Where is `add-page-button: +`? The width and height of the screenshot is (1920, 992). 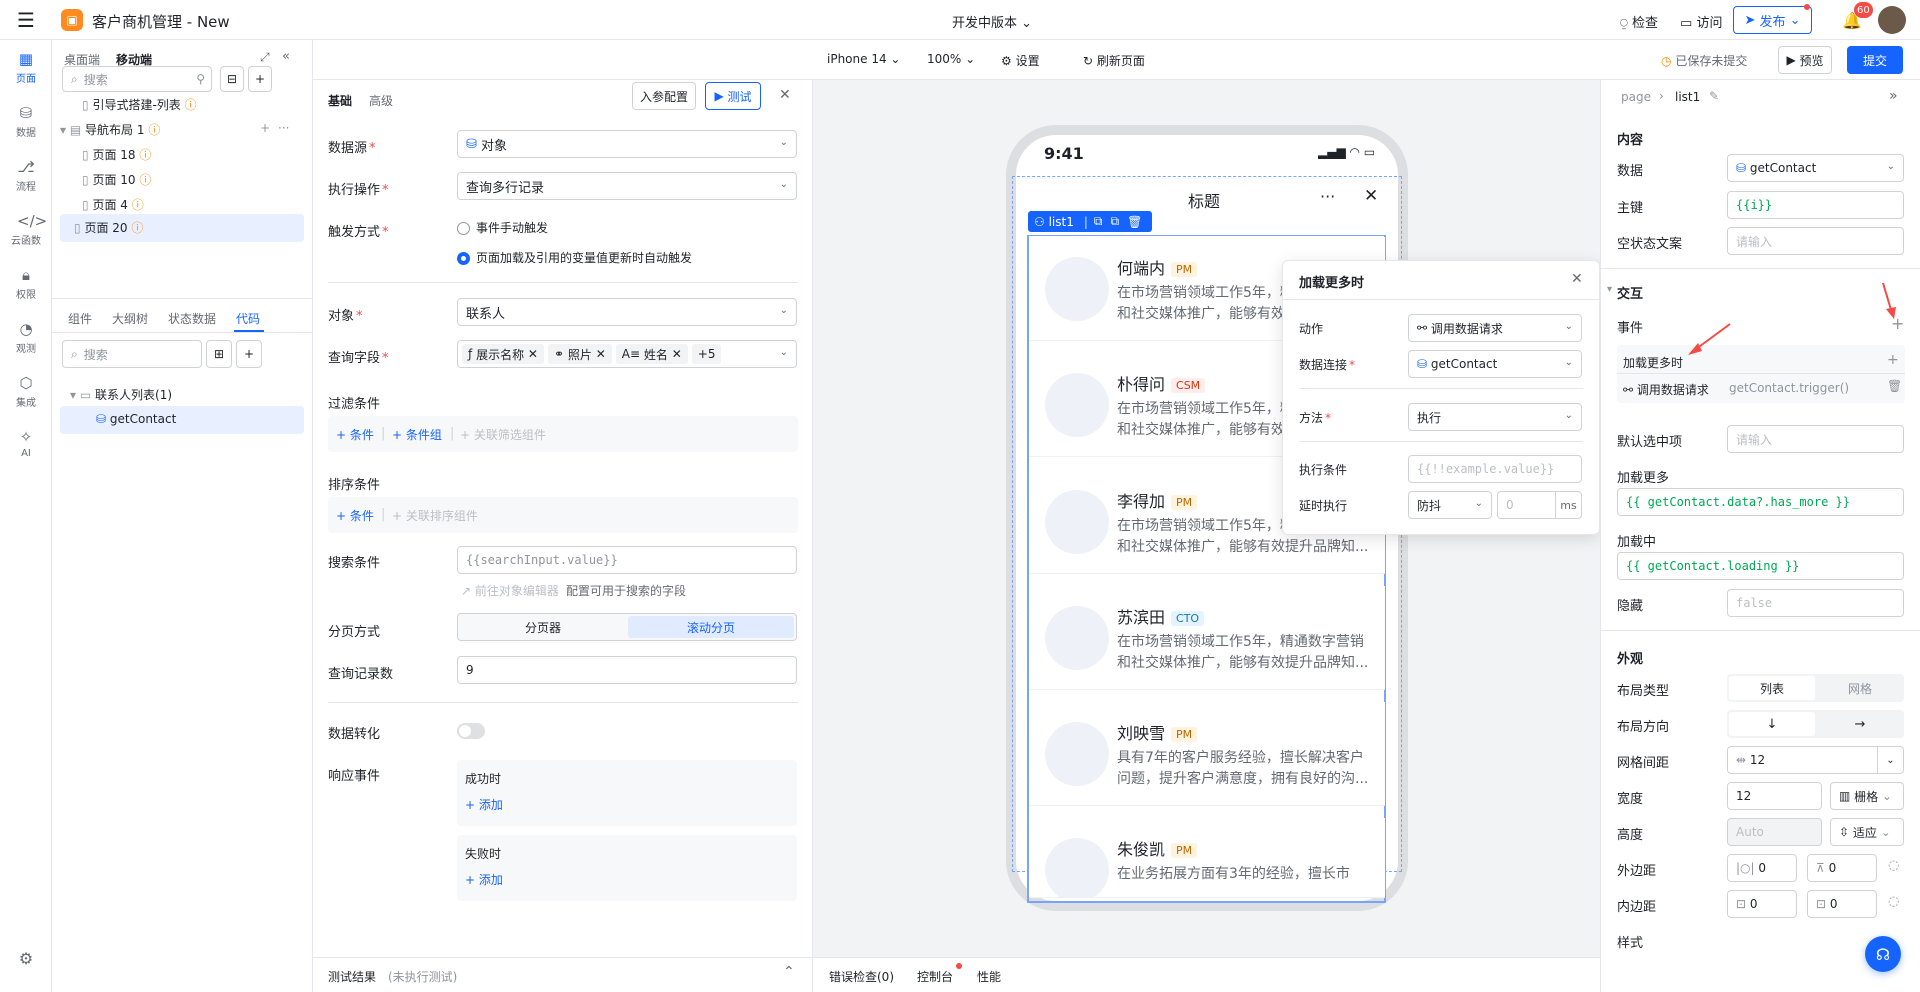
add-page-button: + is located at coordinates (260, 79).